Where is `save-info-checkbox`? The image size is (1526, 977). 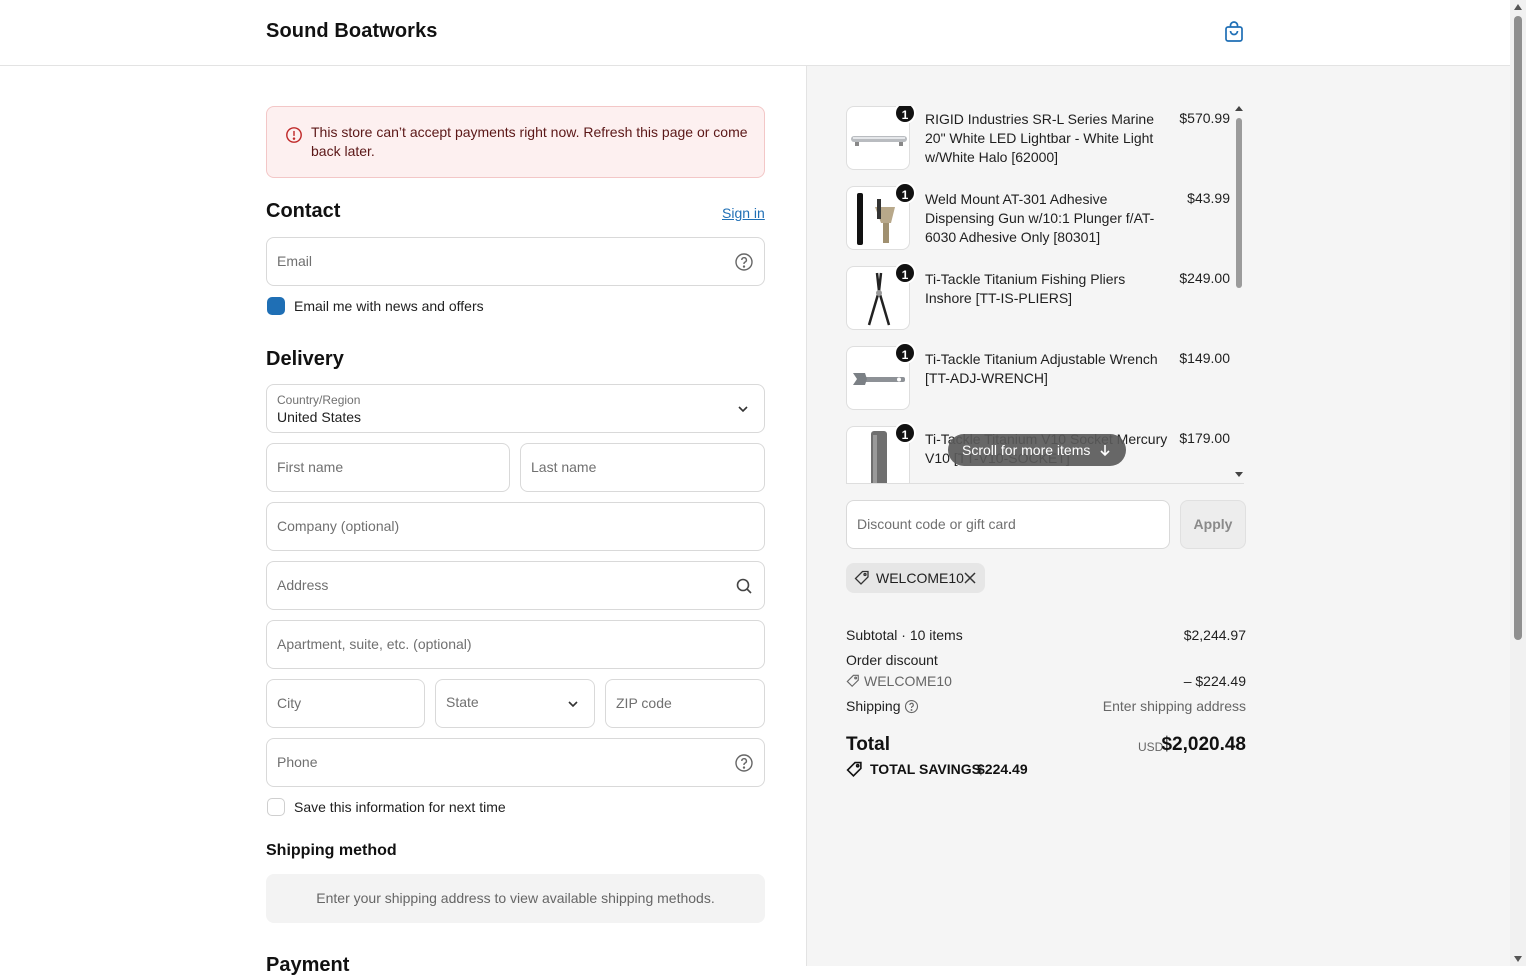
save-info-checkbox is located at coordinates (276, 807).